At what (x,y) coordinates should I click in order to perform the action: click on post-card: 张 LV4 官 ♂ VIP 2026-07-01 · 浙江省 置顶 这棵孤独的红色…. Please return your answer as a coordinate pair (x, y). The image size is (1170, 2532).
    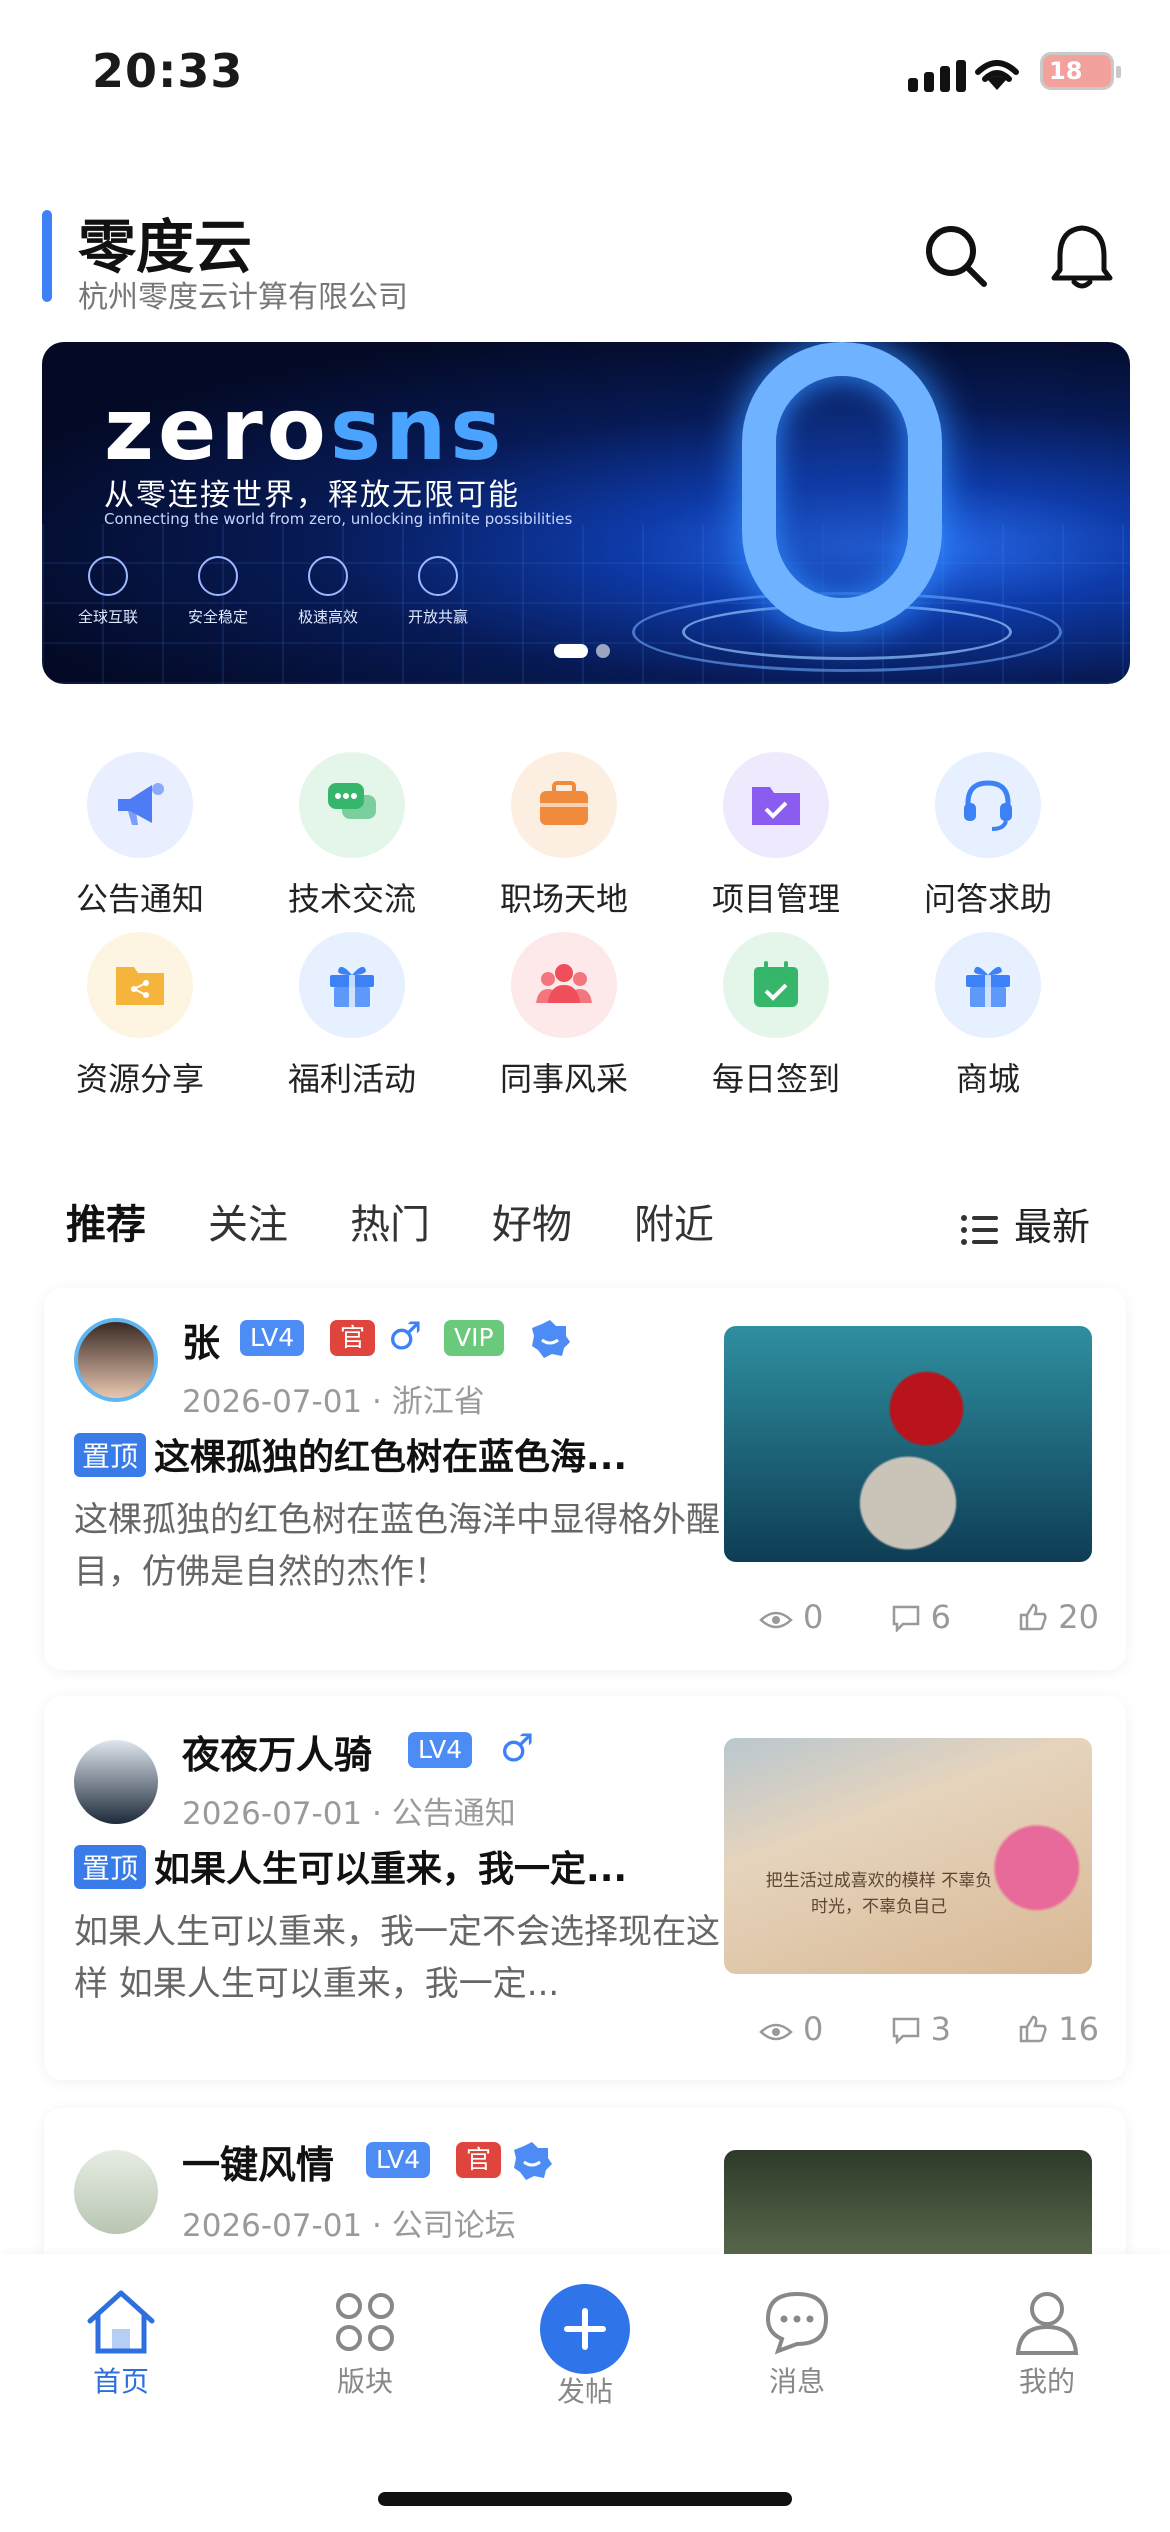
    Looking at the image, I should click on (585, 1479).